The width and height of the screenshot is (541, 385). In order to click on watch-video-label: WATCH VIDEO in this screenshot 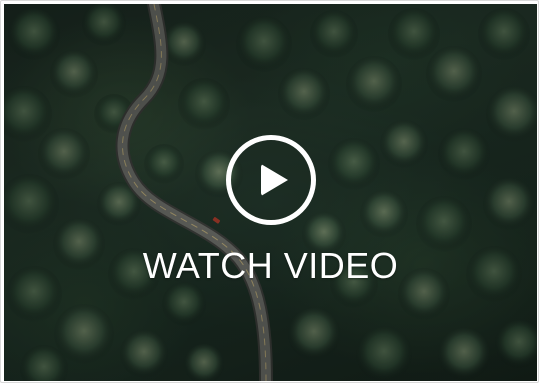, I will do `click(270, 266)`.